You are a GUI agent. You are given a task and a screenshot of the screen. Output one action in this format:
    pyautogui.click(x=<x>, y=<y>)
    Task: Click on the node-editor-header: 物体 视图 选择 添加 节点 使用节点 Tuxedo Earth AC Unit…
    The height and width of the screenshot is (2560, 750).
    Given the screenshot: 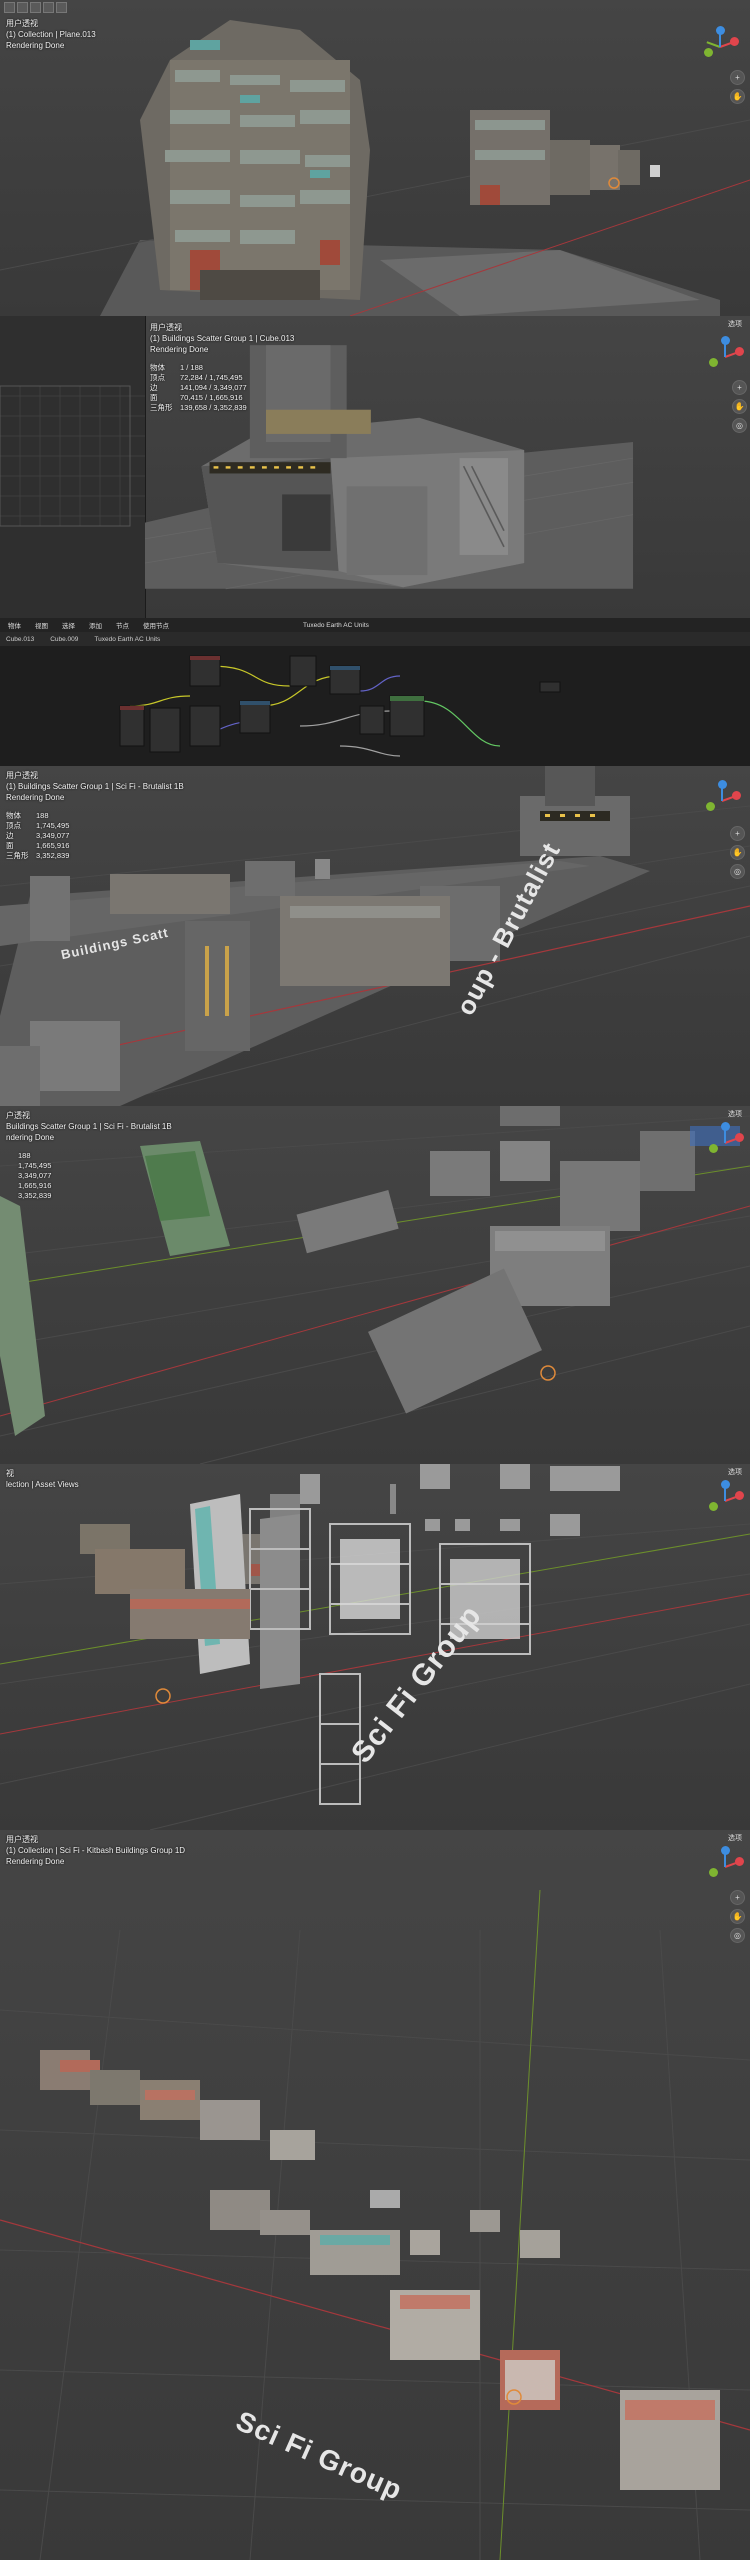 What is the action you would take?
    pyautogui.click(x=375, y=625)
    